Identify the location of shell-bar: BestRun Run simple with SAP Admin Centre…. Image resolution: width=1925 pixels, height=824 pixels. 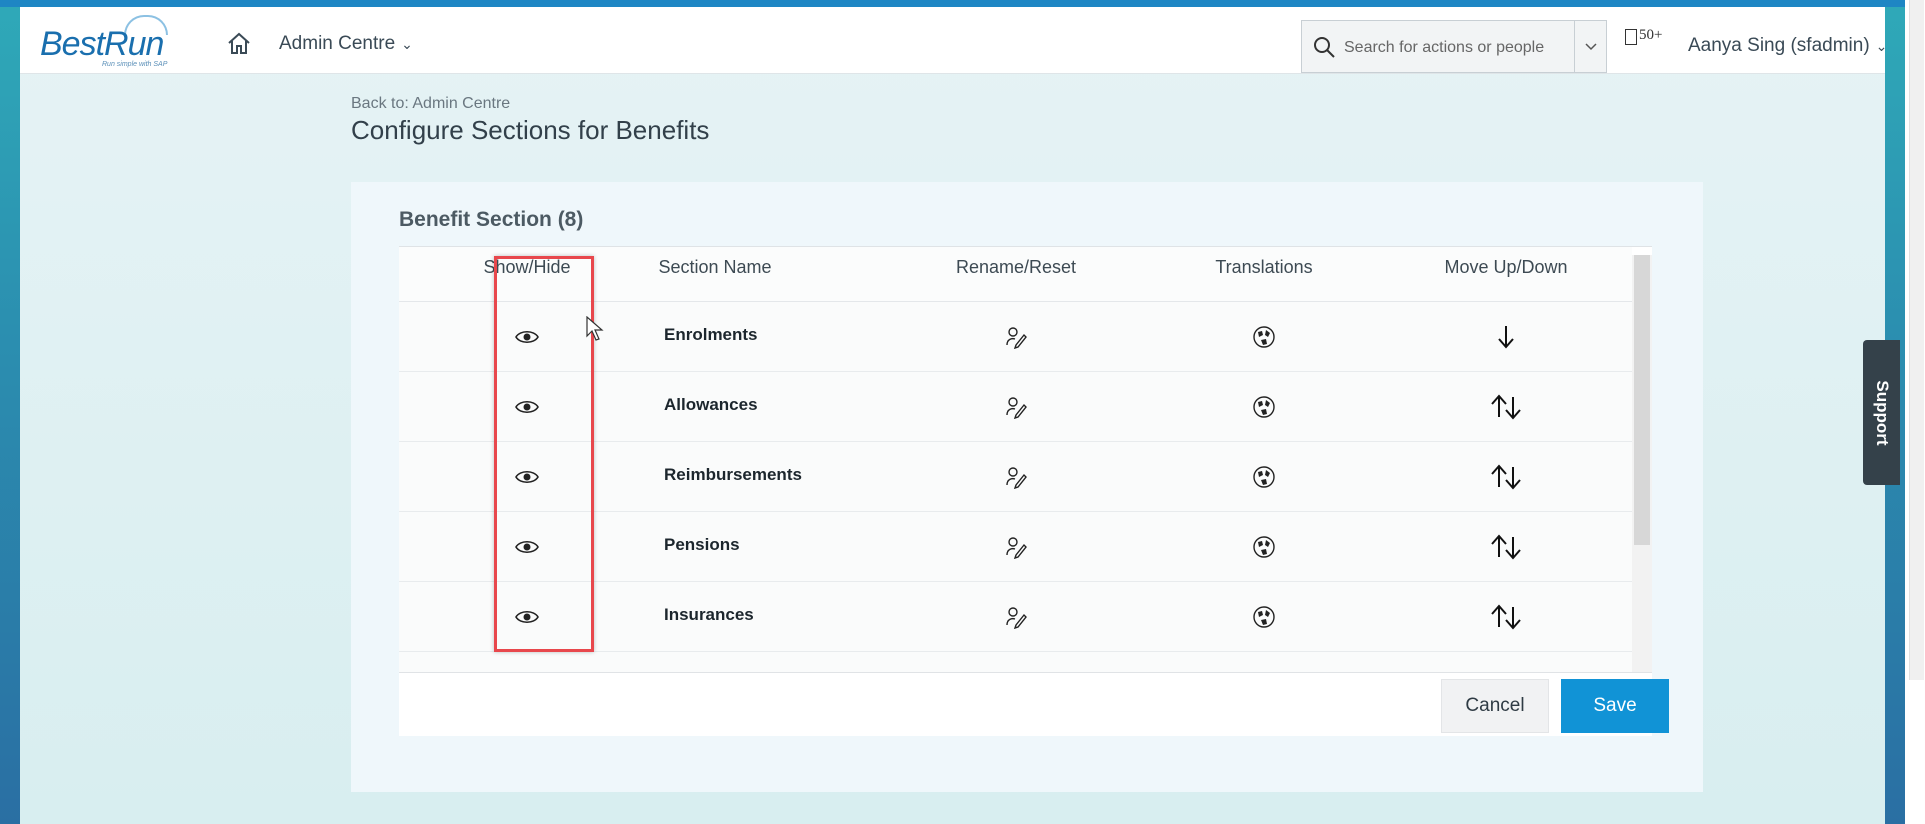
(952, 40).